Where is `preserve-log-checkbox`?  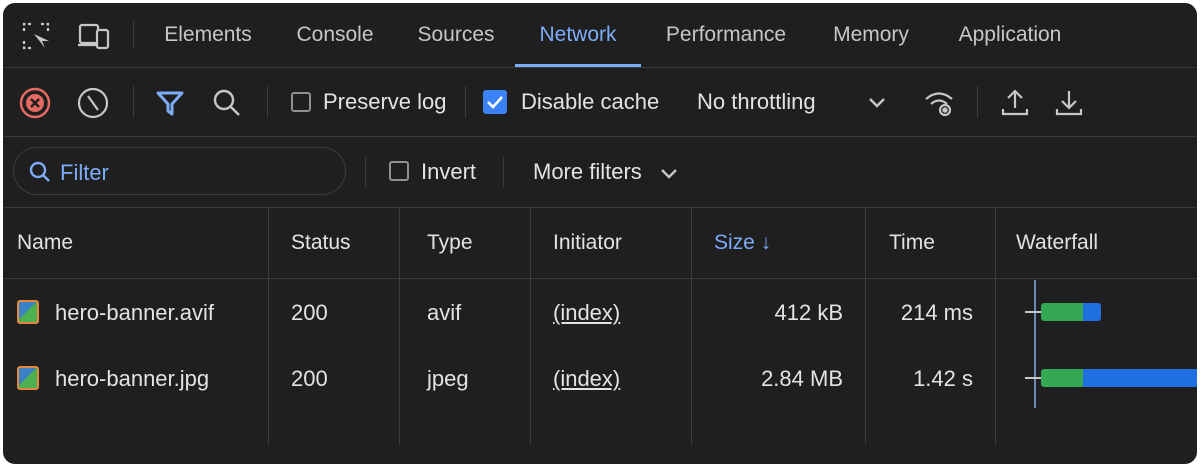 preserve-log-checkbox is located at coordinates (301, 102).